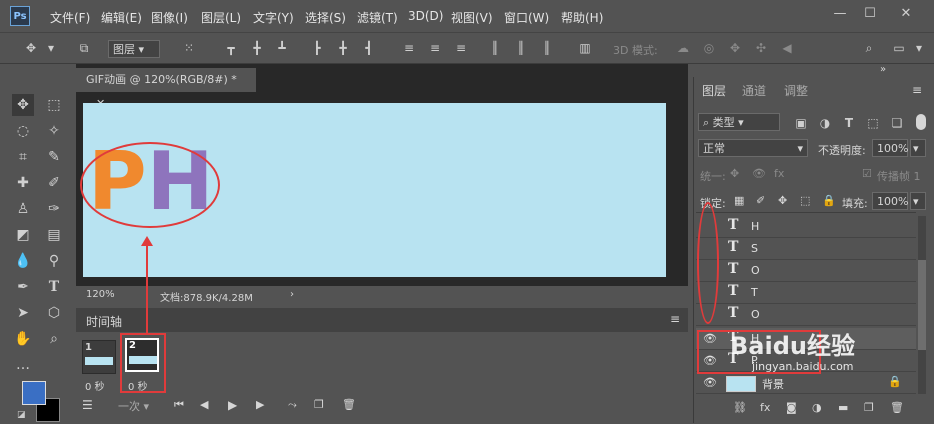 The height and width of the screenshot is (424, 934). I want to click on gradient-tool-icon: ▤, so click(54, 235).